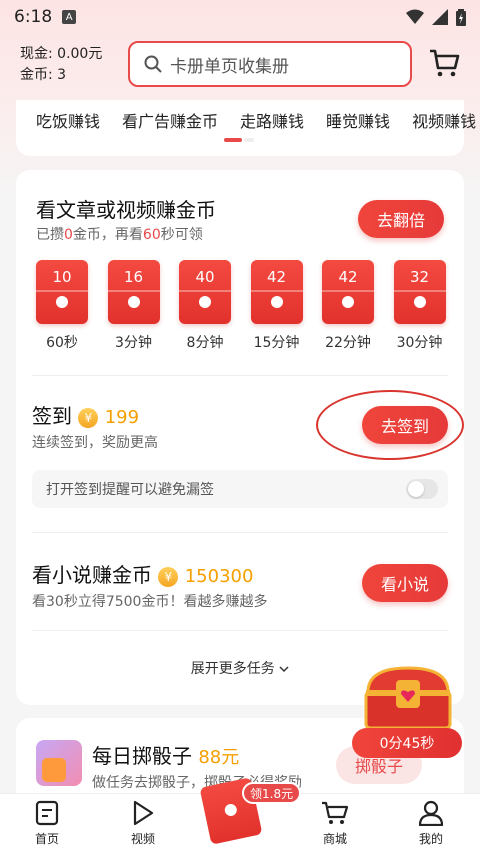 This screenshot has width=480, height=853. Describe the element at coordinates (405, 425) in the screenshot. I see `signin-button: 去签到` at that location.